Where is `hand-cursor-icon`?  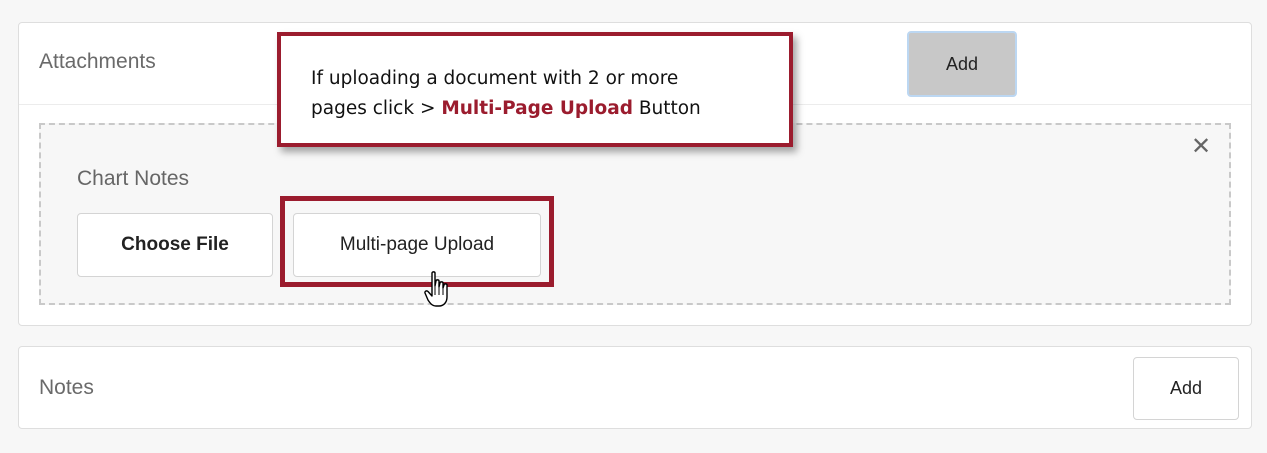
hand-cursor-icon is located at coordinates (436, 289).